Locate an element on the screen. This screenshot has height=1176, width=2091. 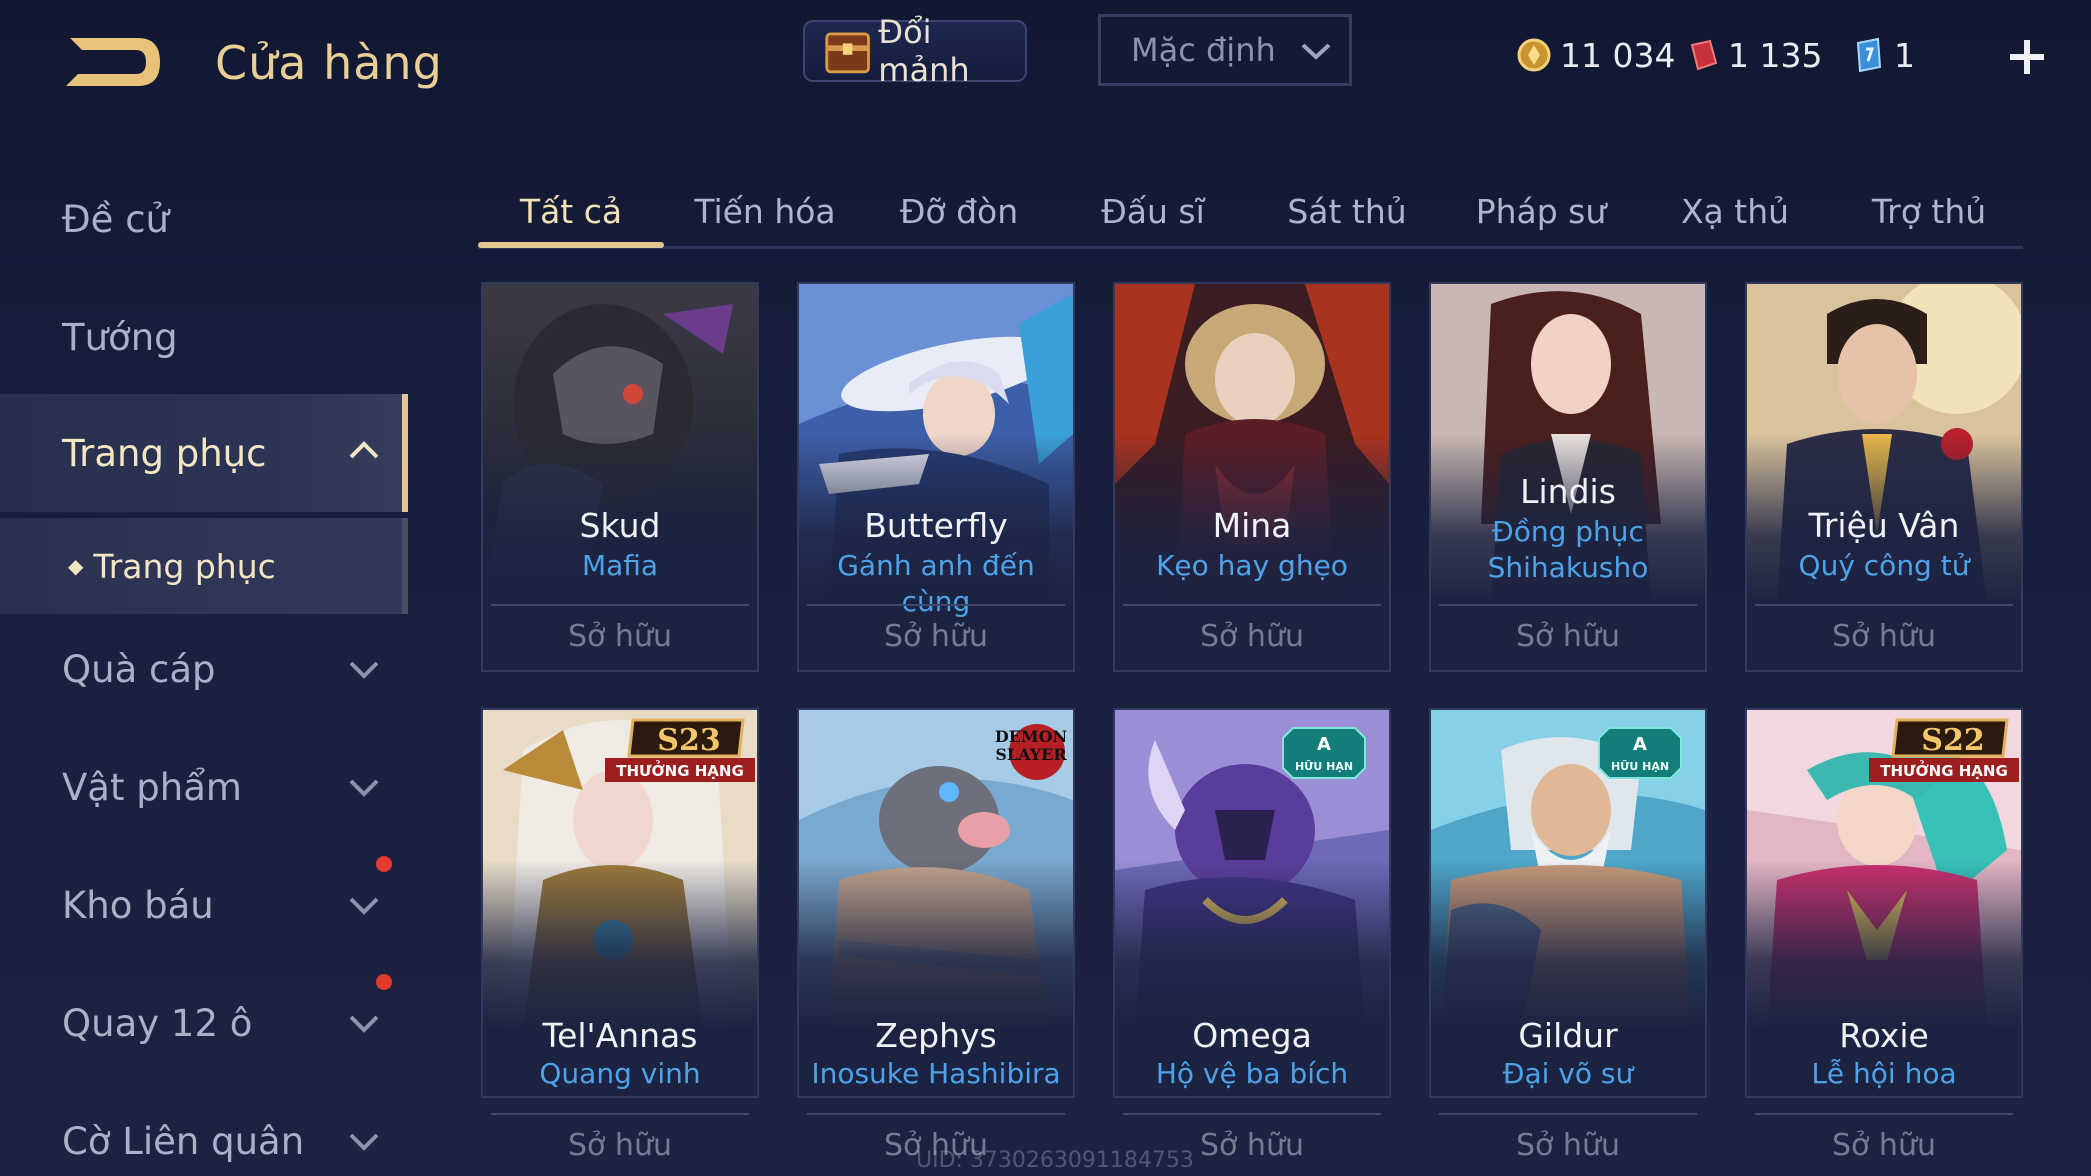
season-rank-badge: S22 THƯỞNG HẠNG is located at coordinates (1944, 750).